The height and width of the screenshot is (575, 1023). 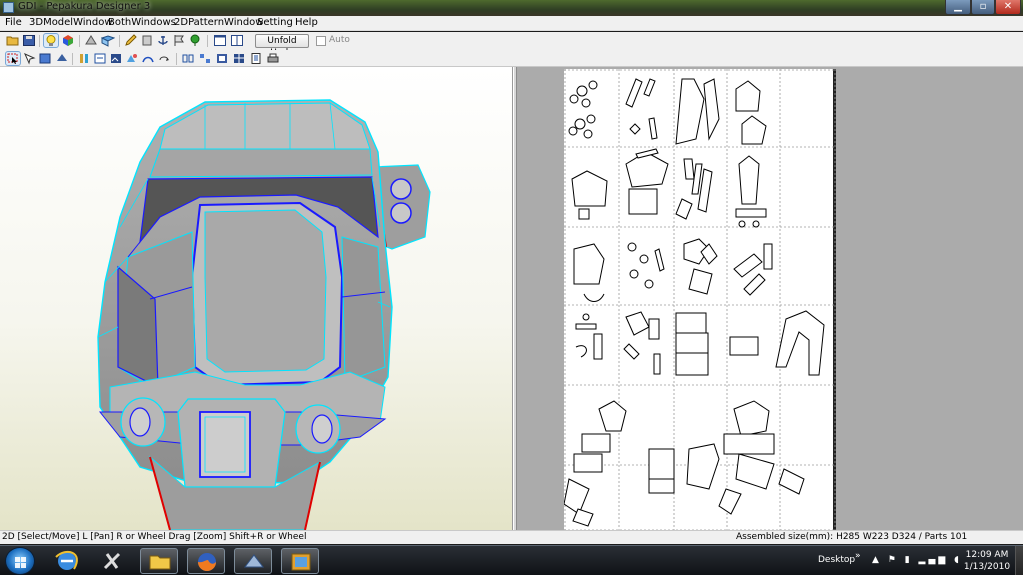 I want to click on open-icon, so click(x=13, y=40).